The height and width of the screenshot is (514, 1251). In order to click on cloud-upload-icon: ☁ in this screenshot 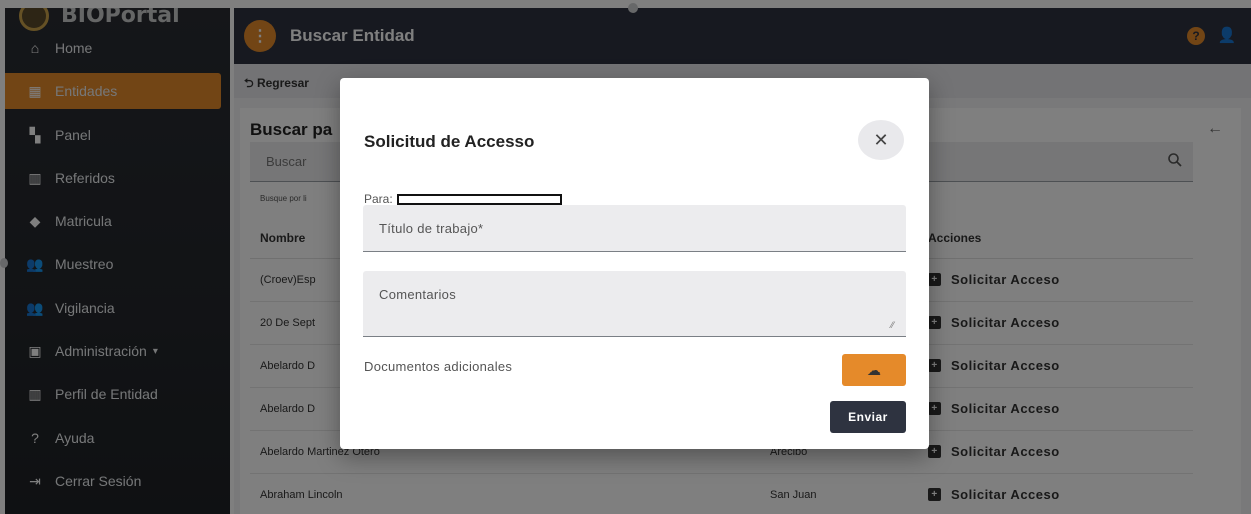, I will do `click(874, 369)`.